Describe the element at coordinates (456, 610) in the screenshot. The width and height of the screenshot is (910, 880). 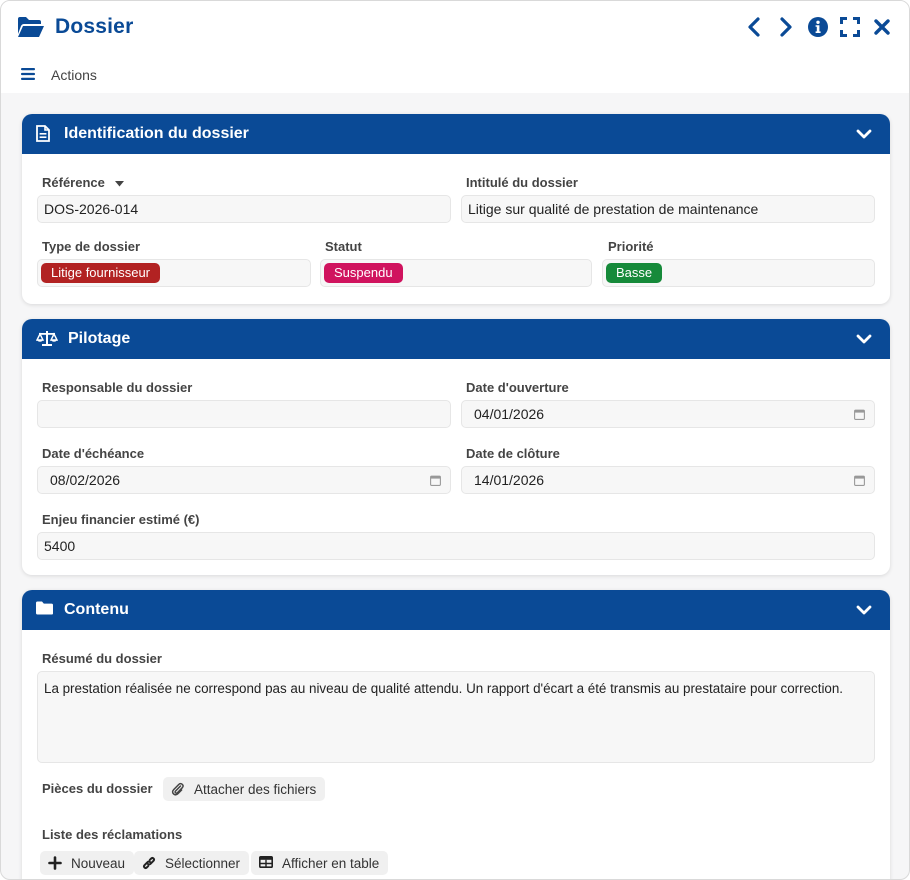
I see `section-contenu-header: Contenu` at that location.